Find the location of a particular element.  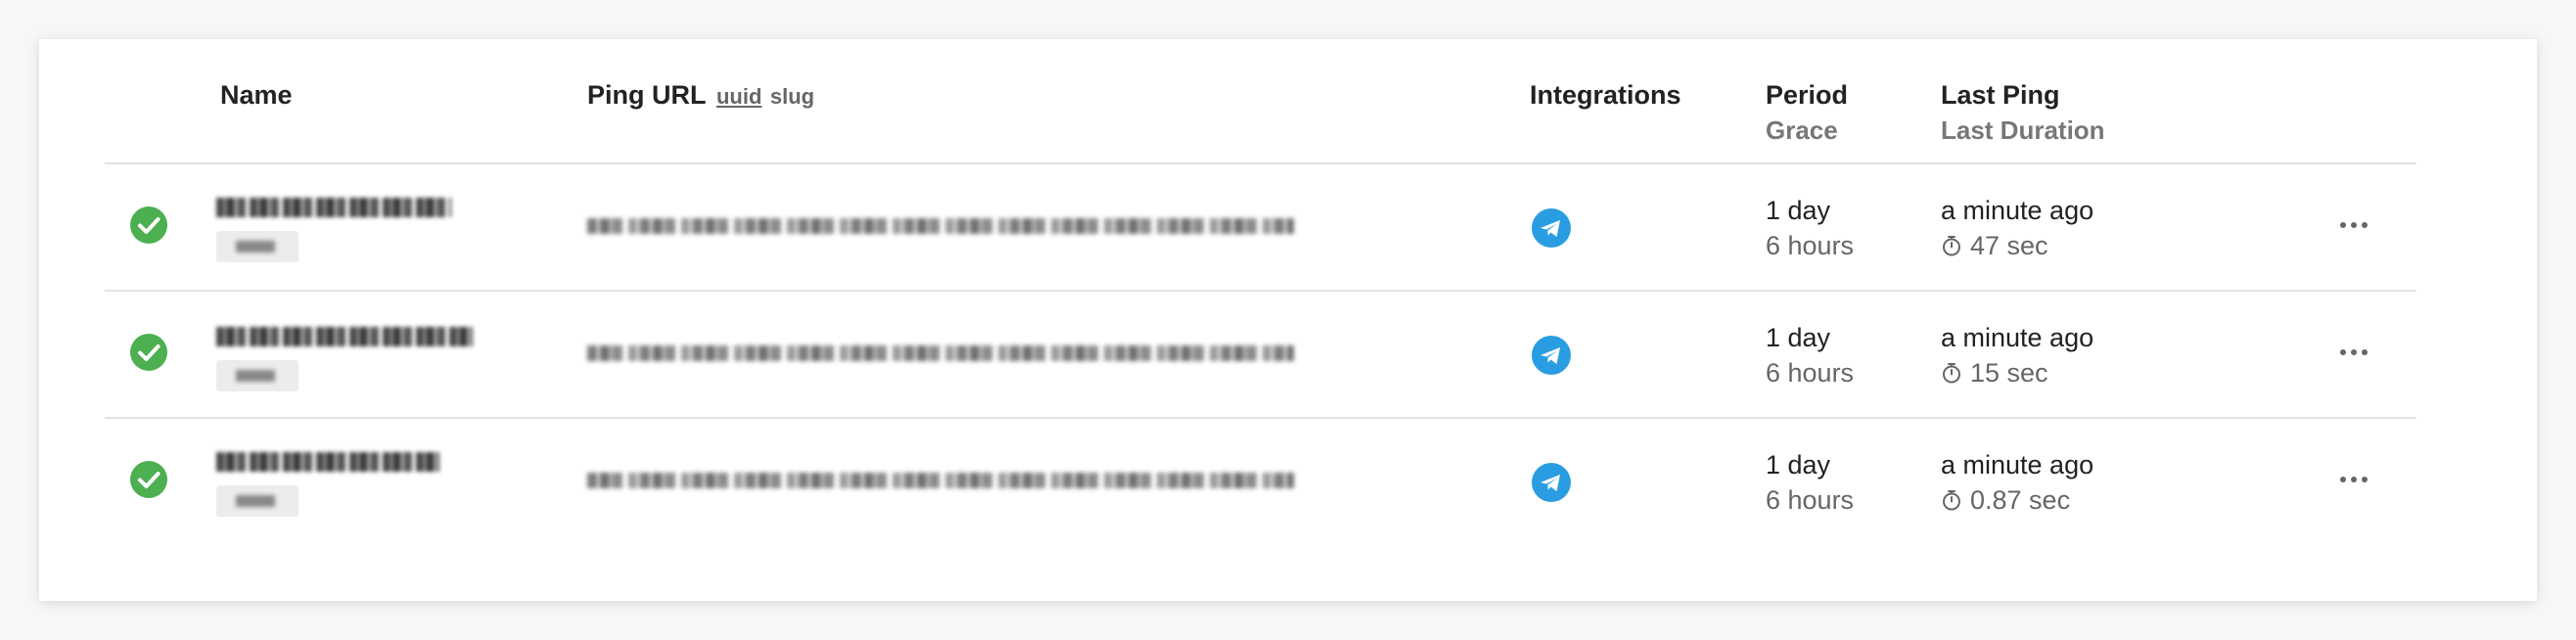

last-duration-value: 15 sec is located at coordinates (2009, 373).